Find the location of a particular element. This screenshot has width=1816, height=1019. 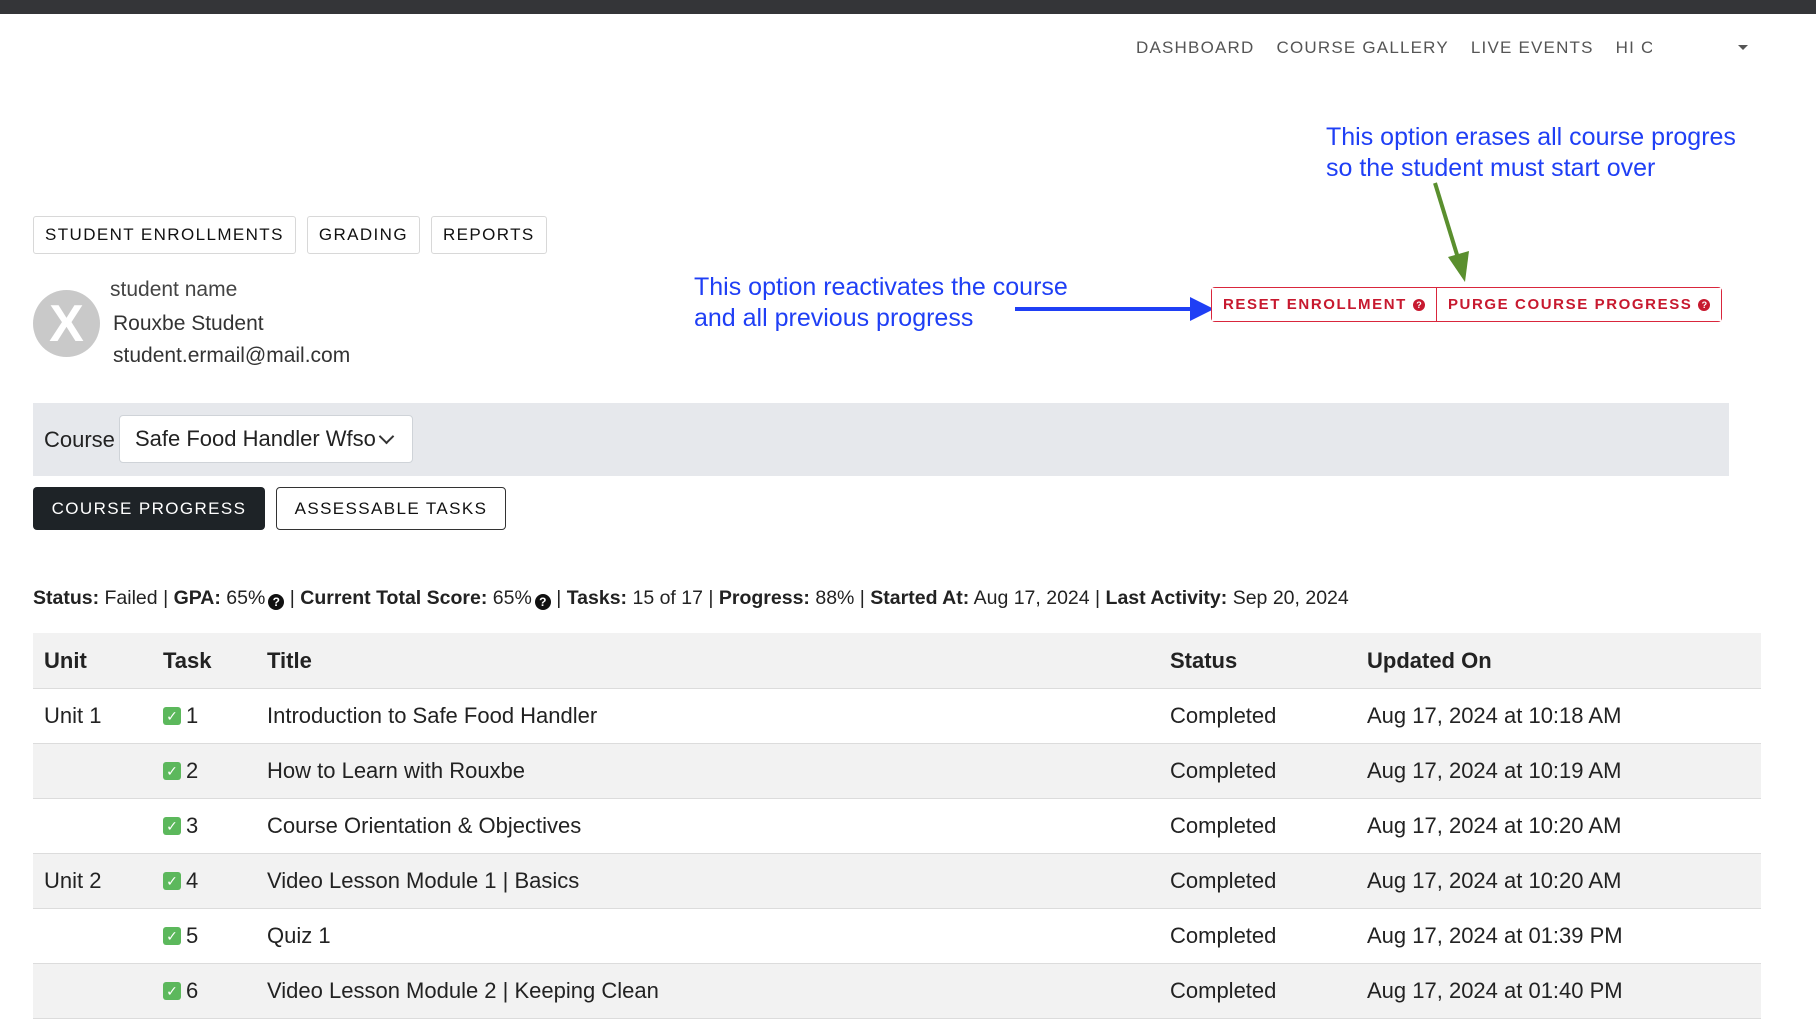

admin-tabs: STUDENT ENROLLMENTS GRADING REPORTS is located at coordinates (295, 235).